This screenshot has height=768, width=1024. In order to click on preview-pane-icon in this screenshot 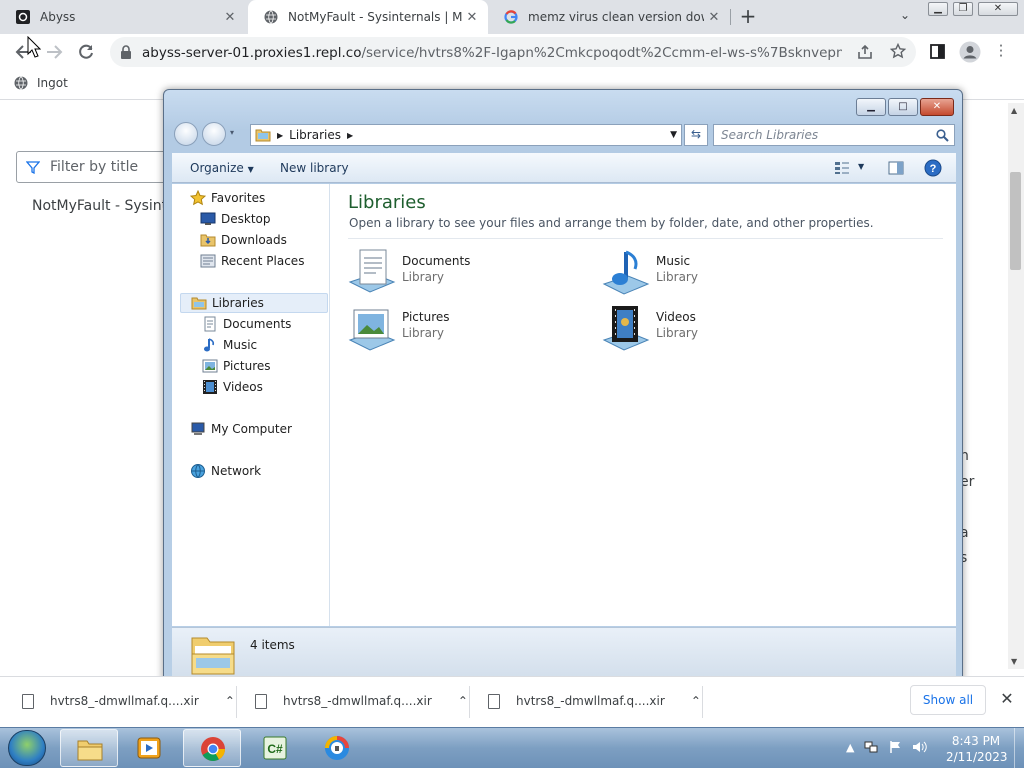, I will do `click(896, 168)`.